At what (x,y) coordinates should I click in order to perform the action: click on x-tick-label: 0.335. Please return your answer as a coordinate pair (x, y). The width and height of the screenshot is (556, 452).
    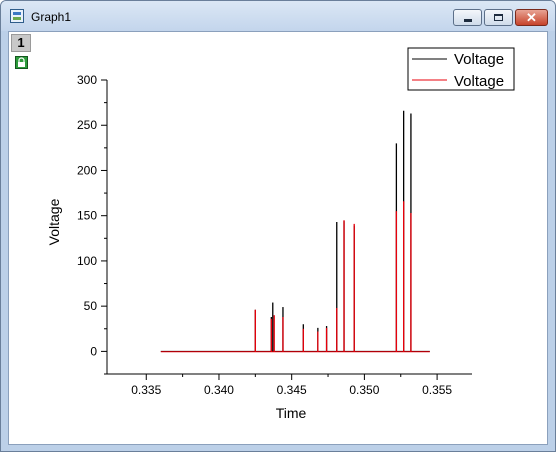
    Looking at the image, I should click on (146, 390).